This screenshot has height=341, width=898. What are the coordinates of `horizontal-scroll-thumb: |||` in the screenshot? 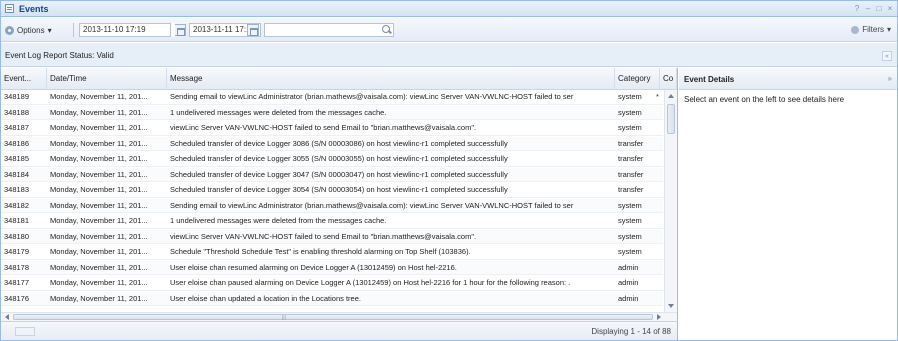 It's located at (333, 317).